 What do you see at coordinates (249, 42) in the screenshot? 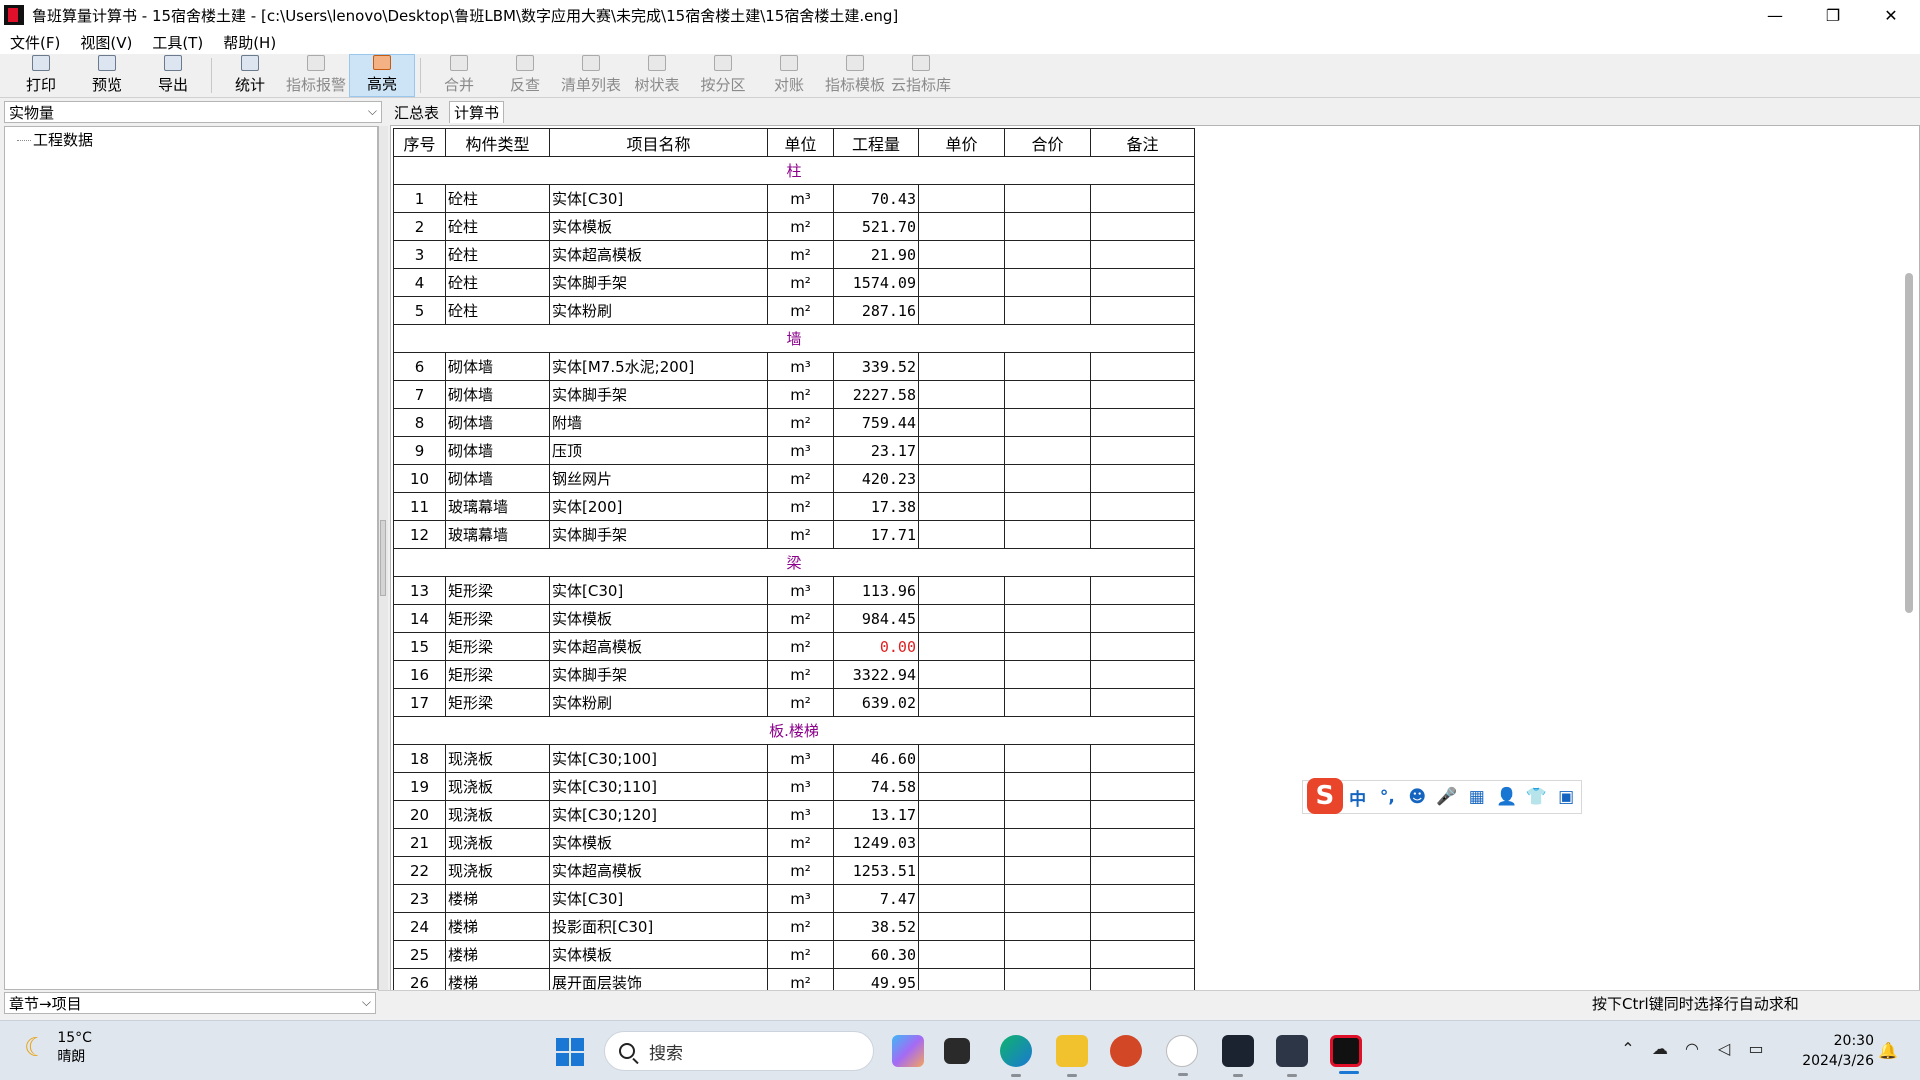
I see `menu-help: 帮助(H)` at bounding box center [249, 42].